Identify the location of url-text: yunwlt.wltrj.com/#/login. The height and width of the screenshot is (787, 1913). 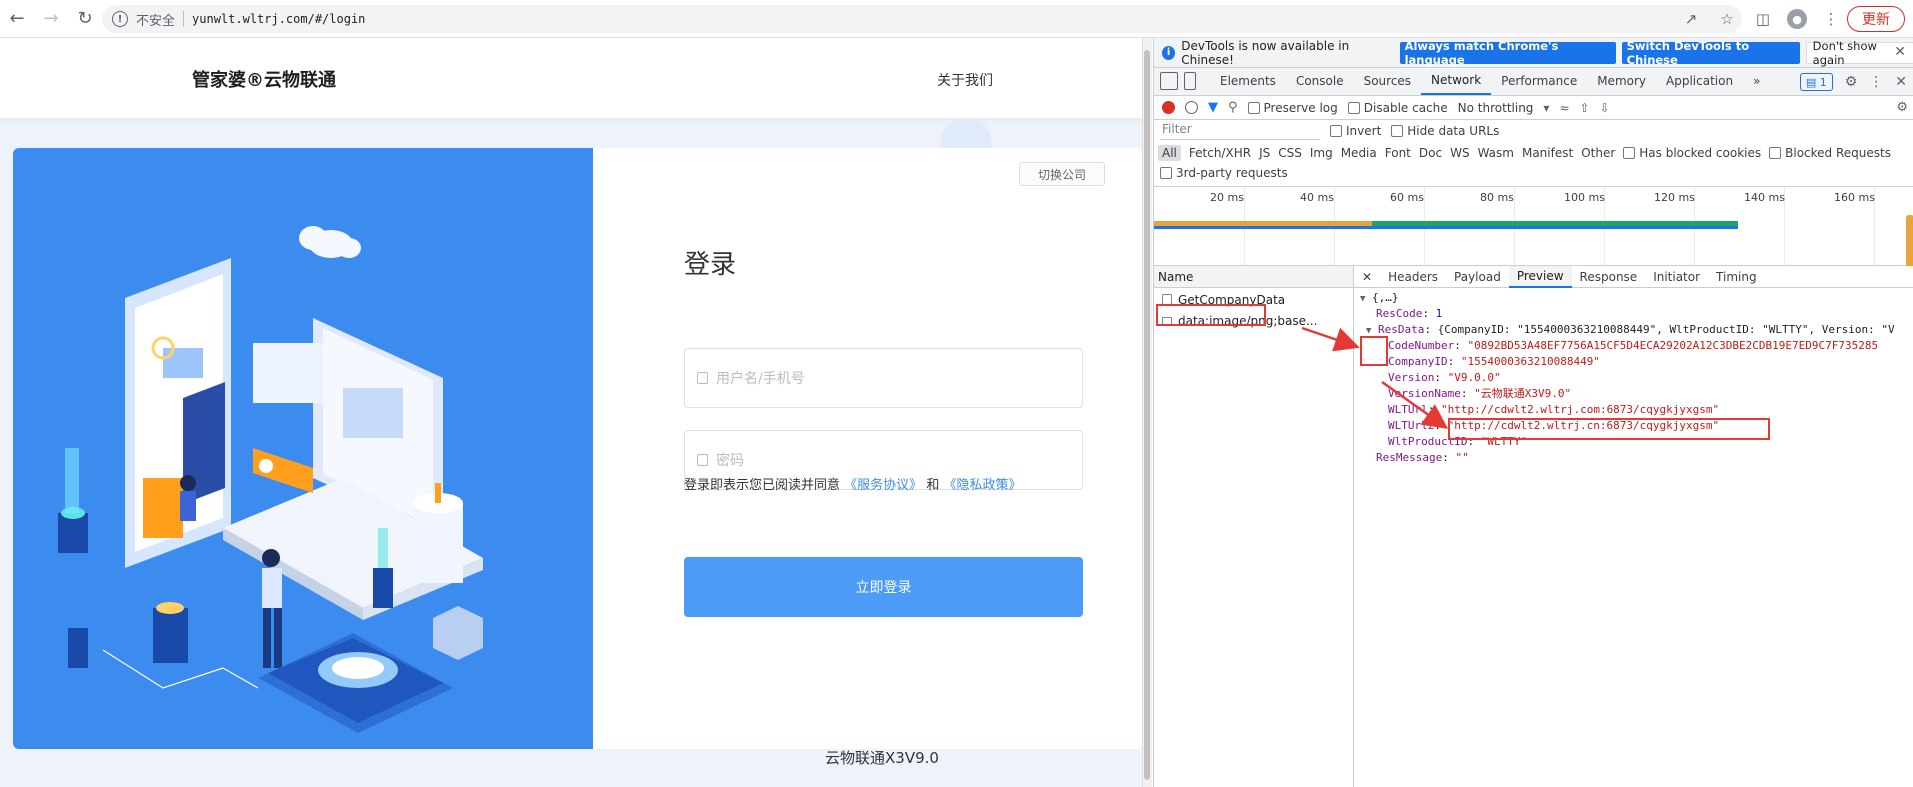
(278, 19).